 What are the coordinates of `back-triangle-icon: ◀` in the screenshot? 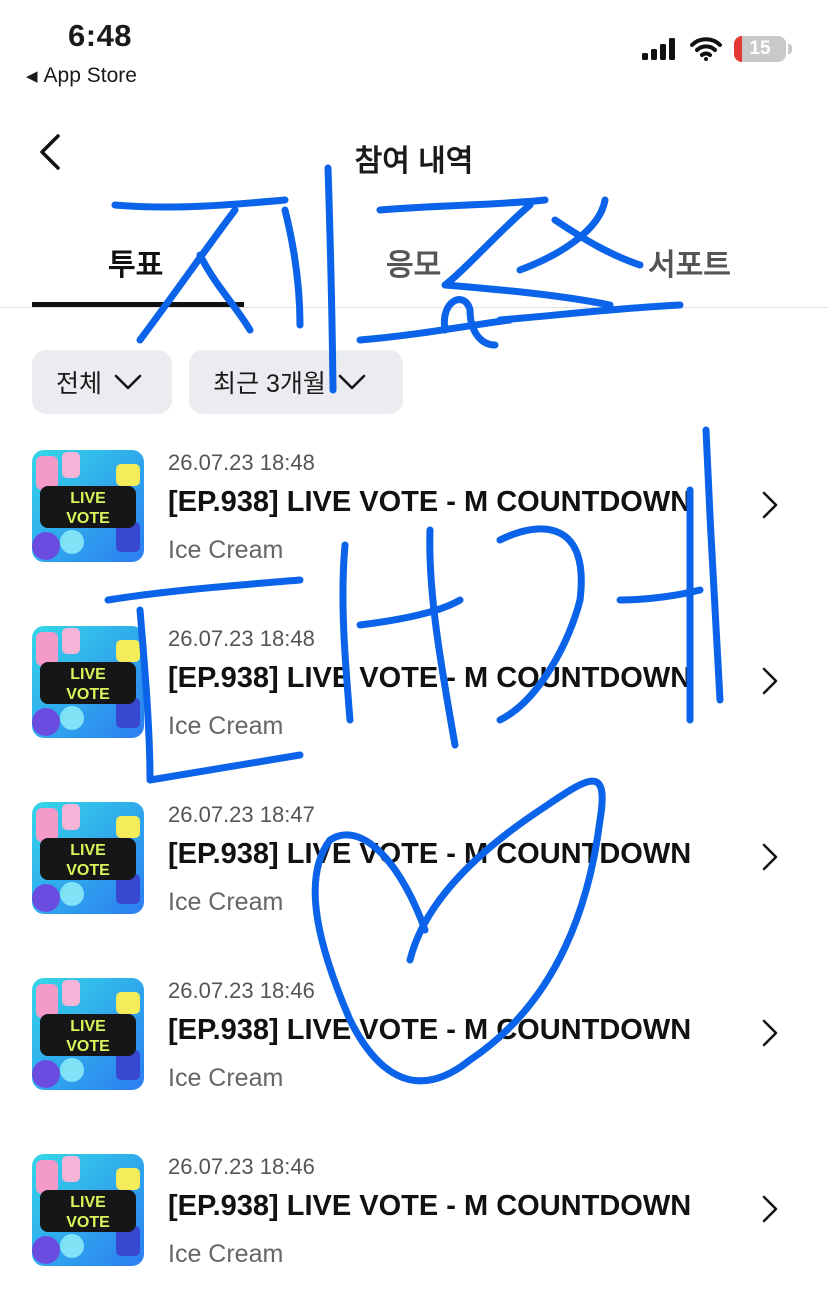 It's located at (32, 76).